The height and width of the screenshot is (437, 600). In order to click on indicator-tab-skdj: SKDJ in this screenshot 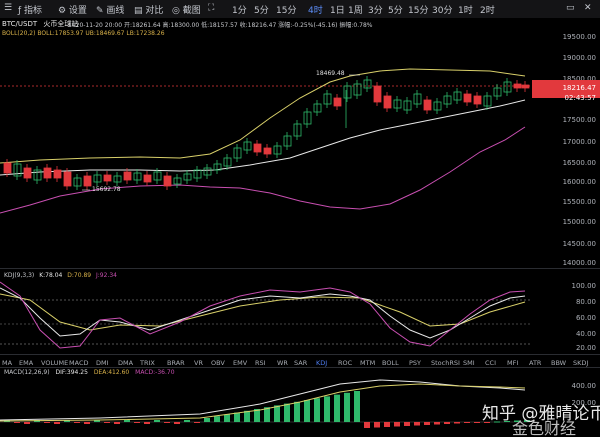, I will do `click(580, 363)`.